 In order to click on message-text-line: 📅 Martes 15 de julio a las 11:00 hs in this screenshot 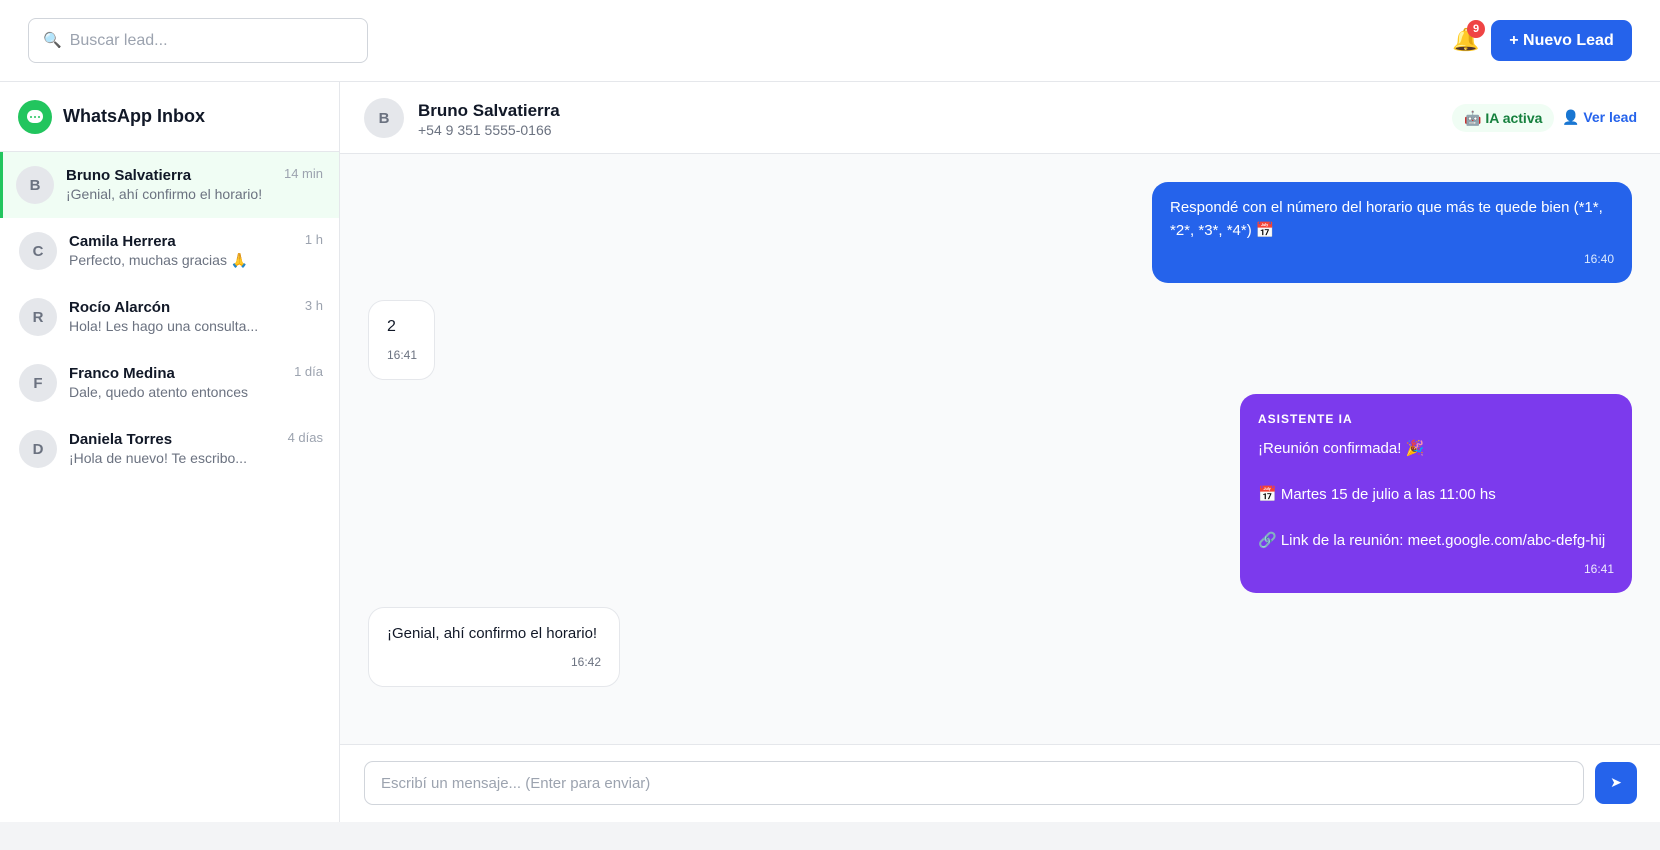, I will do `click(1377, 494)`.